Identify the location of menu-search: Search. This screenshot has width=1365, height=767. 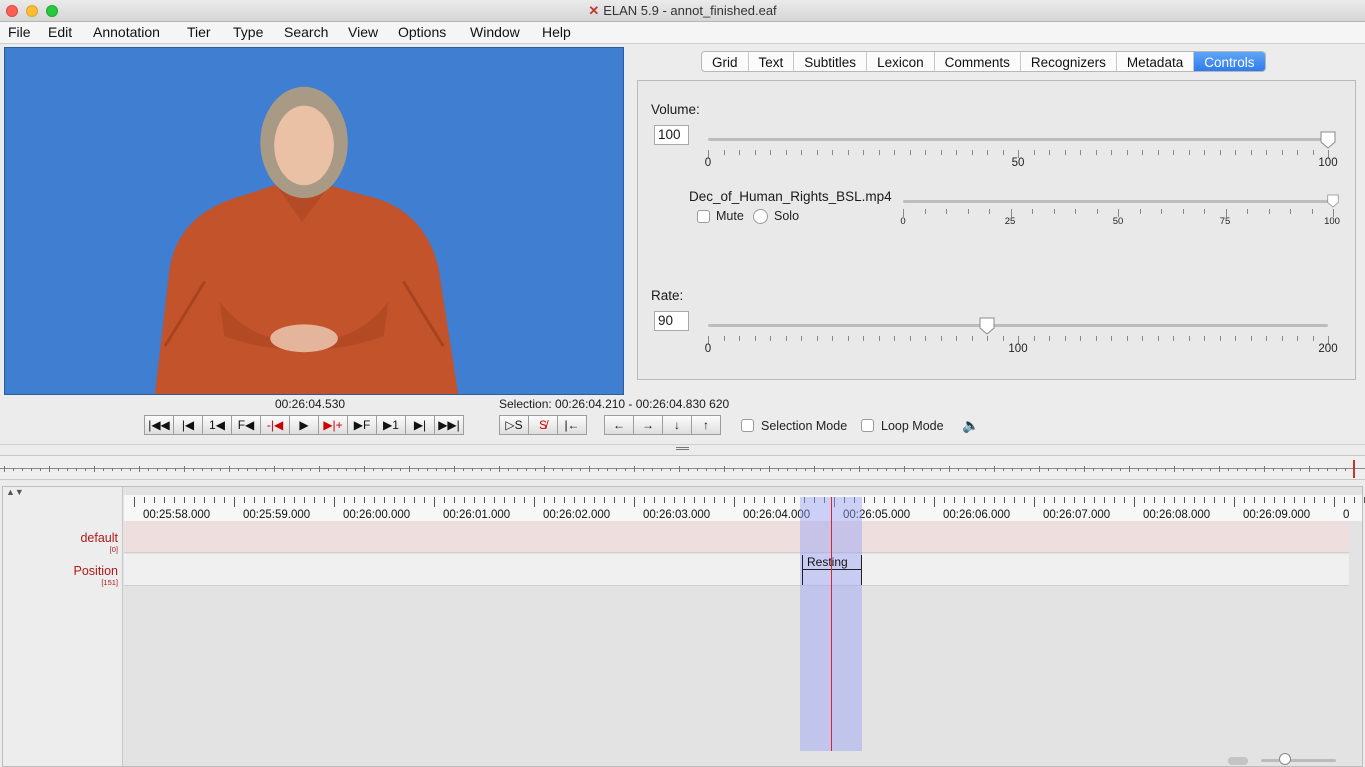
(306, 32).